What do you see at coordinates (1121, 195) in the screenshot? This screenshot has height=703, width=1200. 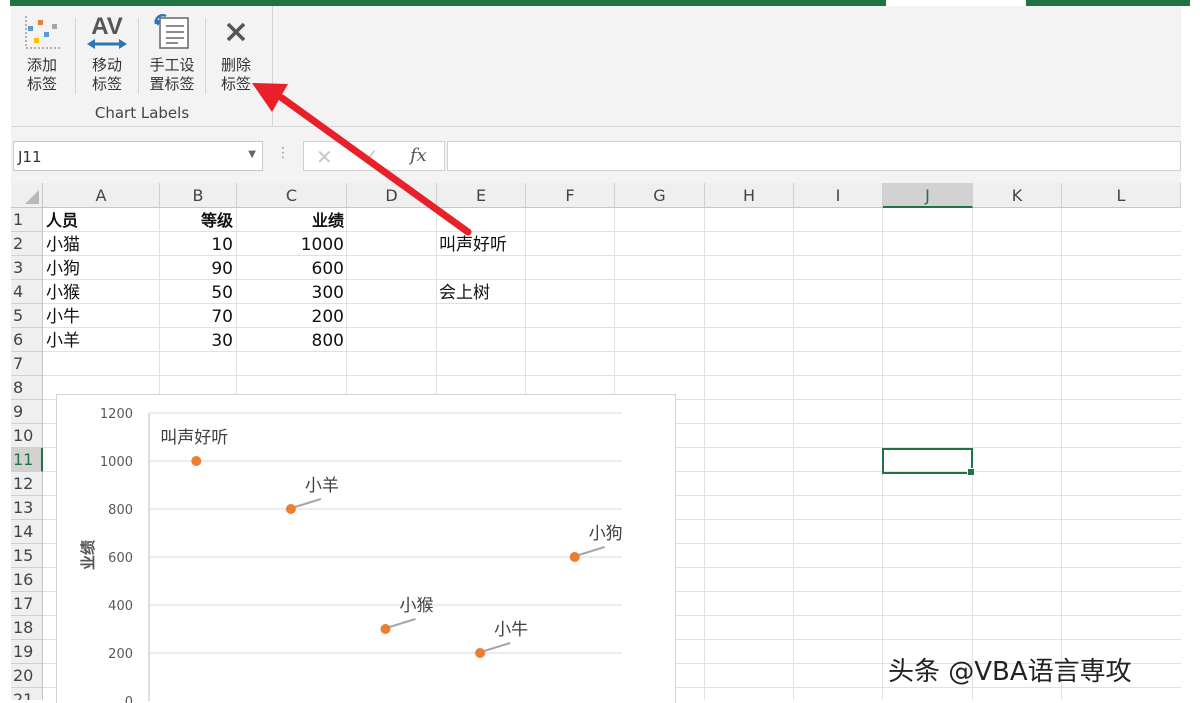 I see `column-header-l: L` at bounding box center [1121, 195].